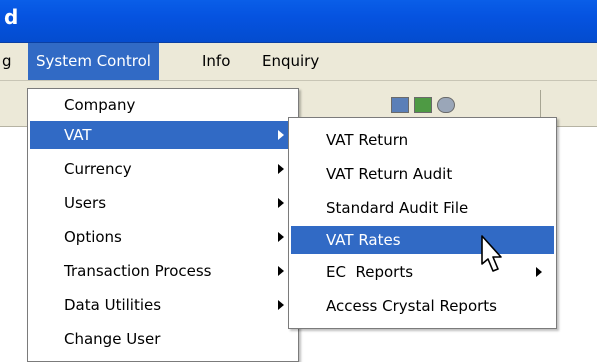 This screenshot has width=597, height=362. I want to click on menu-item-label: EC Reports, so click(370, 272).